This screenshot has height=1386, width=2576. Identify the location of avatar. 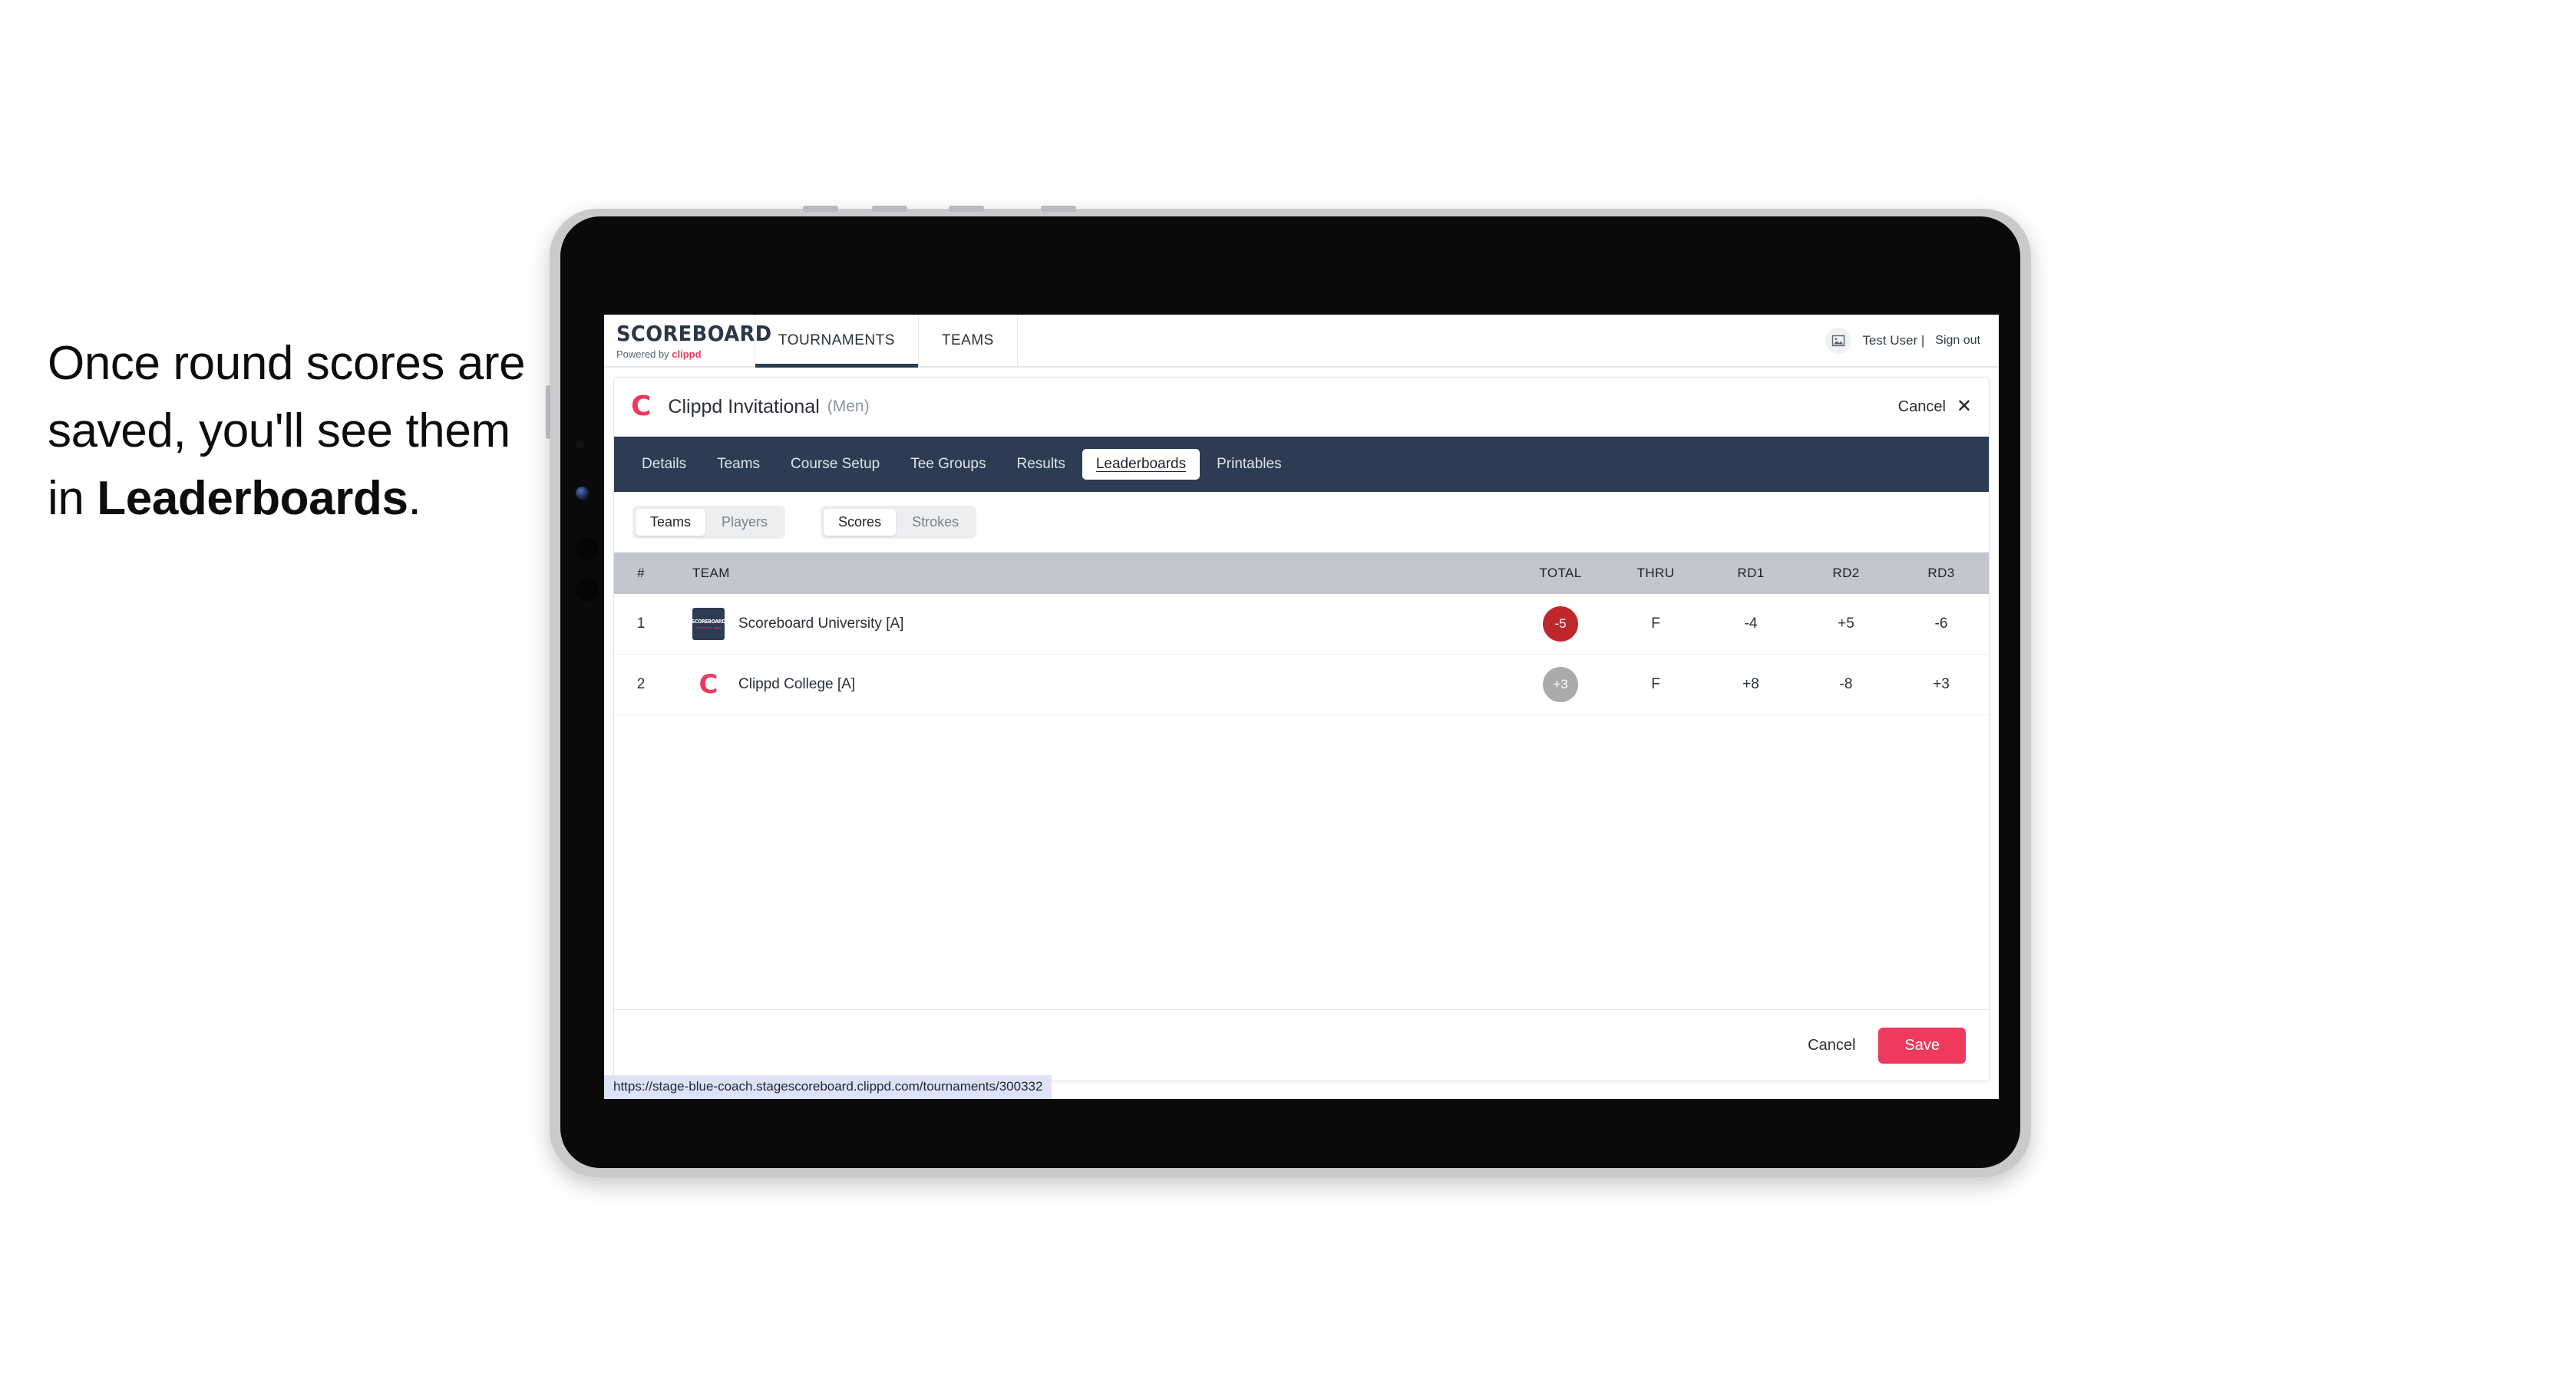
(1838, 340).